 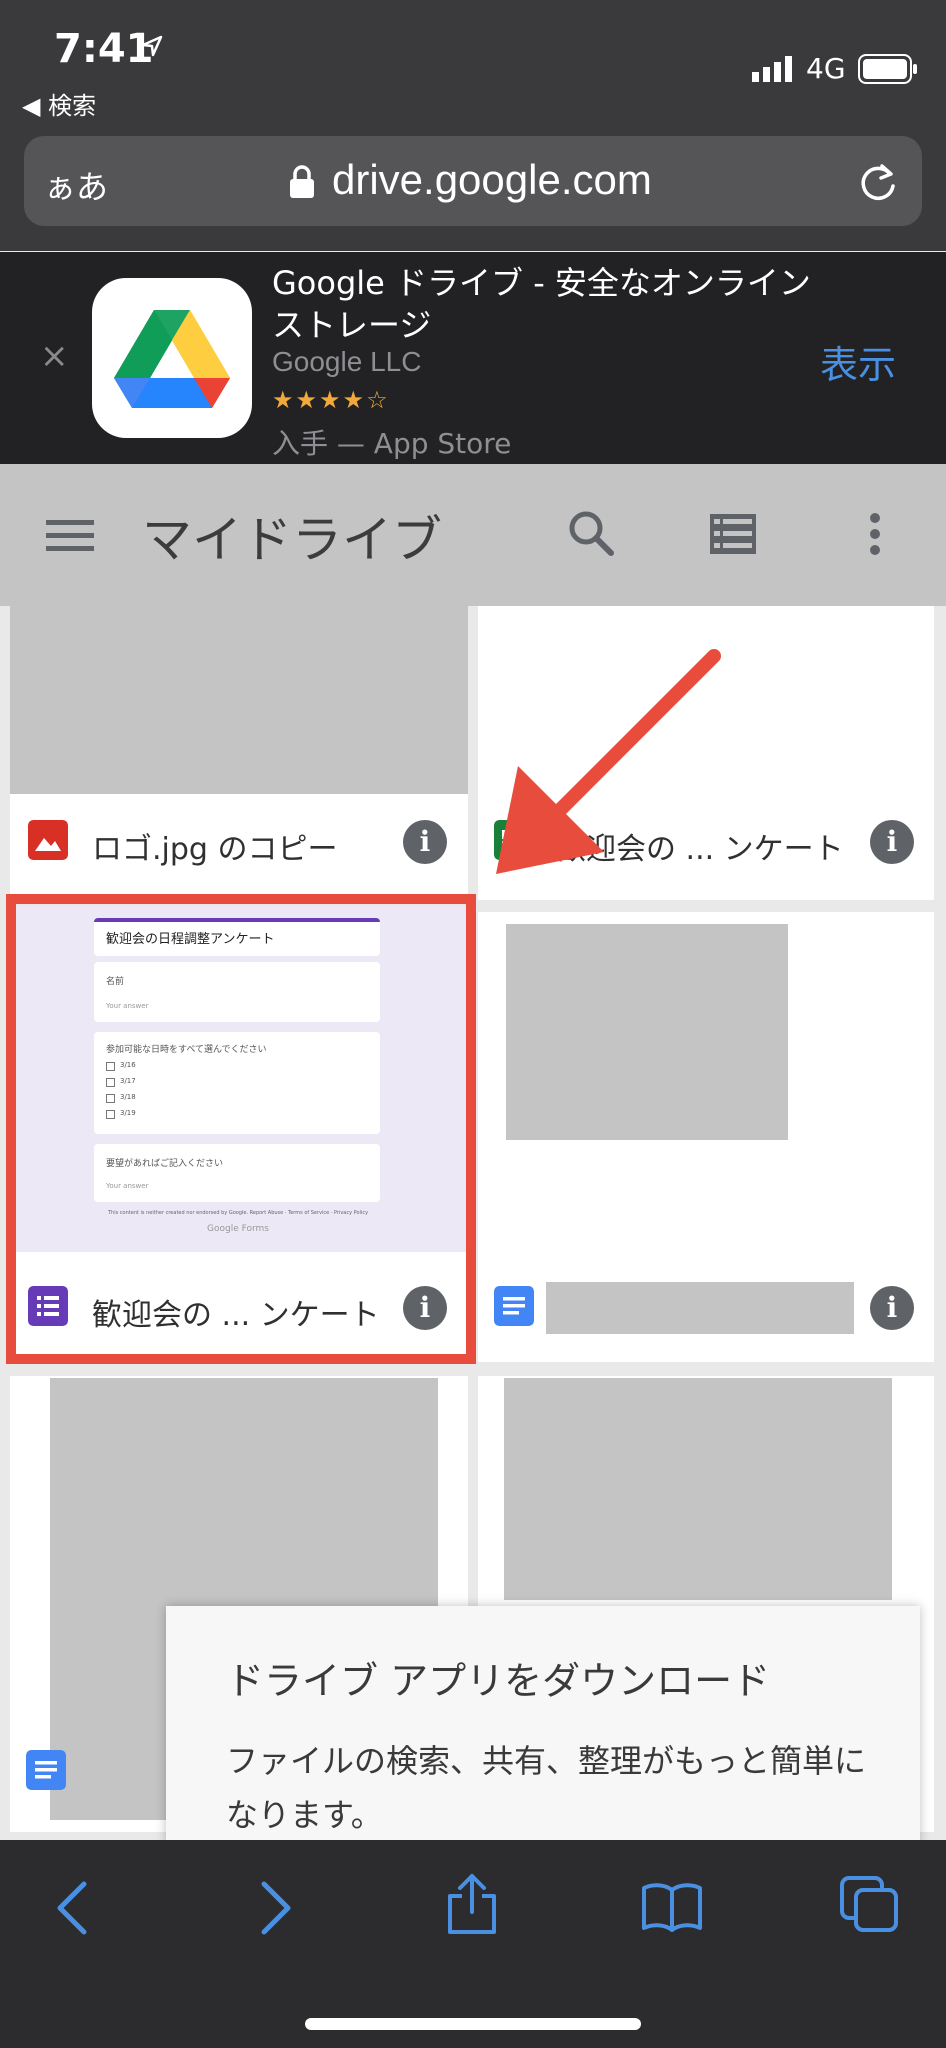 I want to click on reader-options-button: ぁあ, so click(x=76, y=185).